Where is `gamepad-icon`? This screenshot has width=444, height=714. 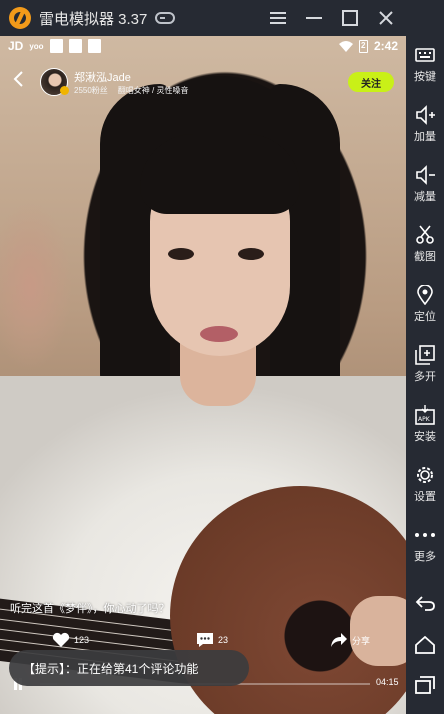 gamepad-icon is located at coordinates (165, 18).